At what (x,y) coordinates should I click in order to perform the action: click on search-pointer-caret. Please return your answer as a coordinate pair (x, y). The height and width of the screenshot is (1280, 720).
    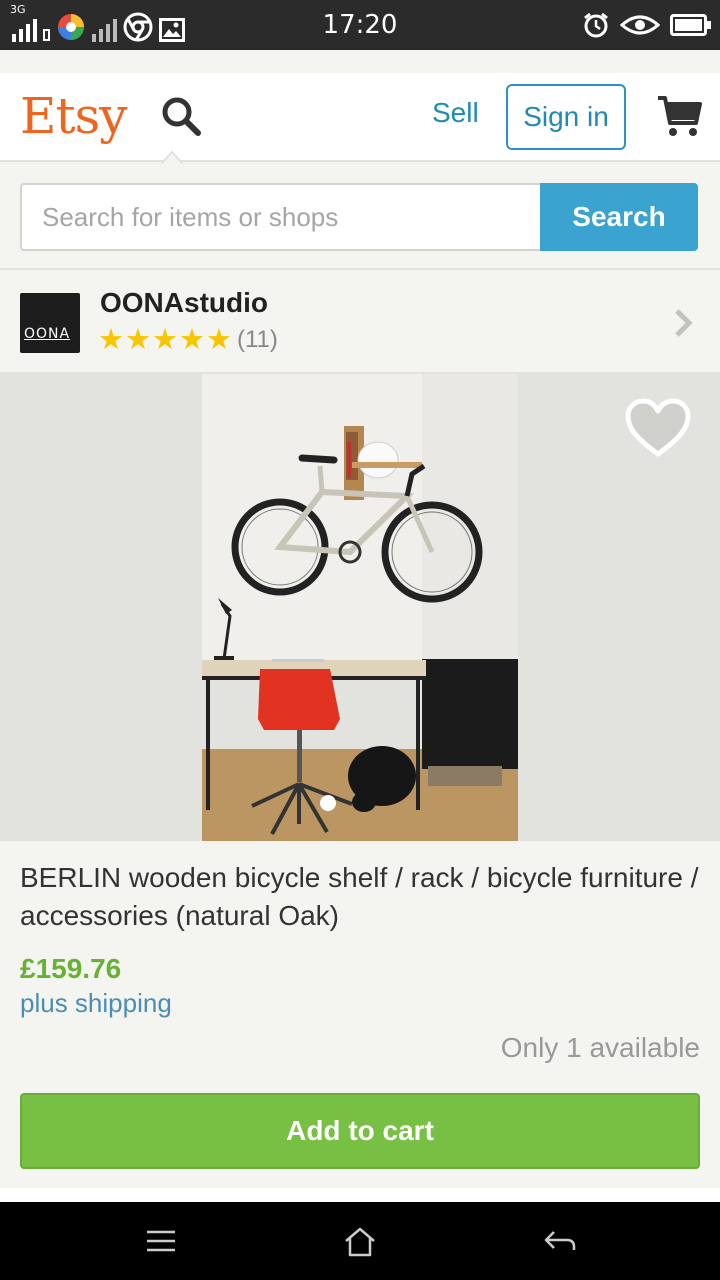
    Looking at the image, I should click on (172, 157).